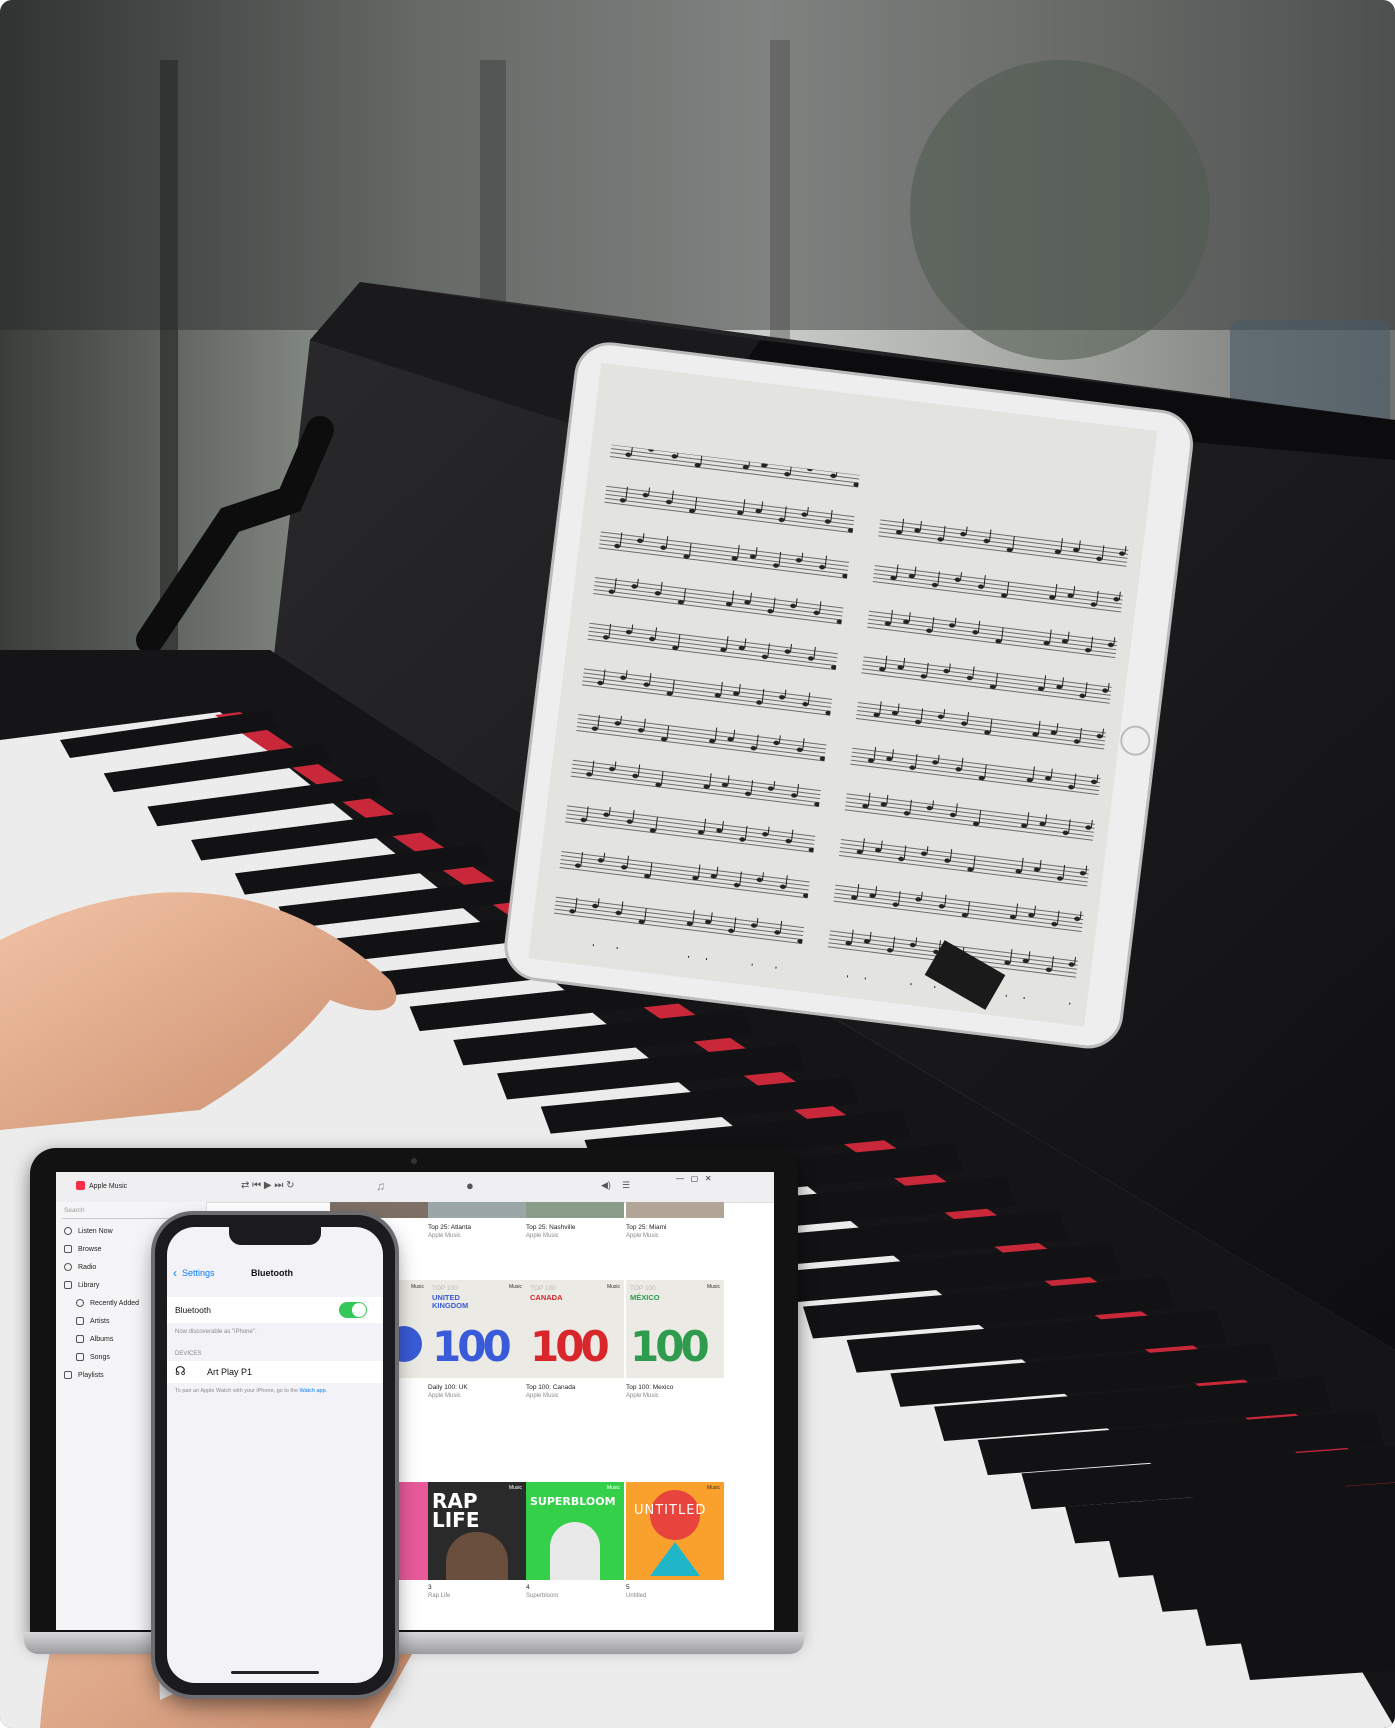  What do you see at coordinates (626, 1185) in the screenshot?
I see `queue-icon: ☰` at bounding box center [626, 1185].